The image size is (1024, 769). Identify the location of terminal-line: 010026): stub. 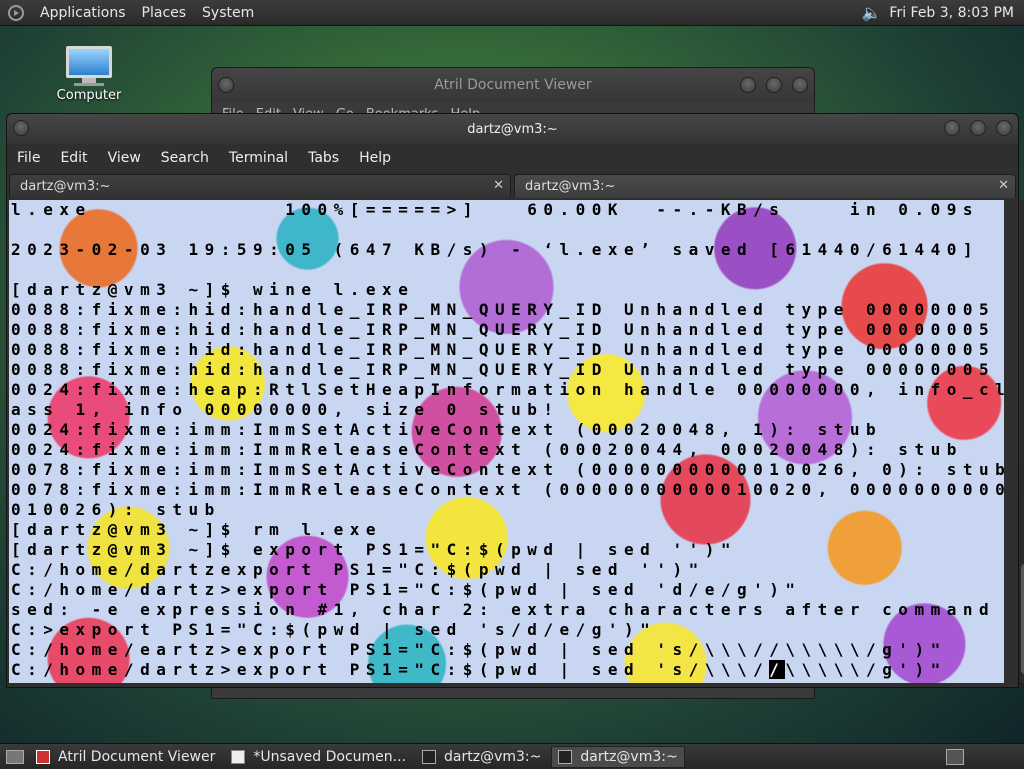
(116, 509).